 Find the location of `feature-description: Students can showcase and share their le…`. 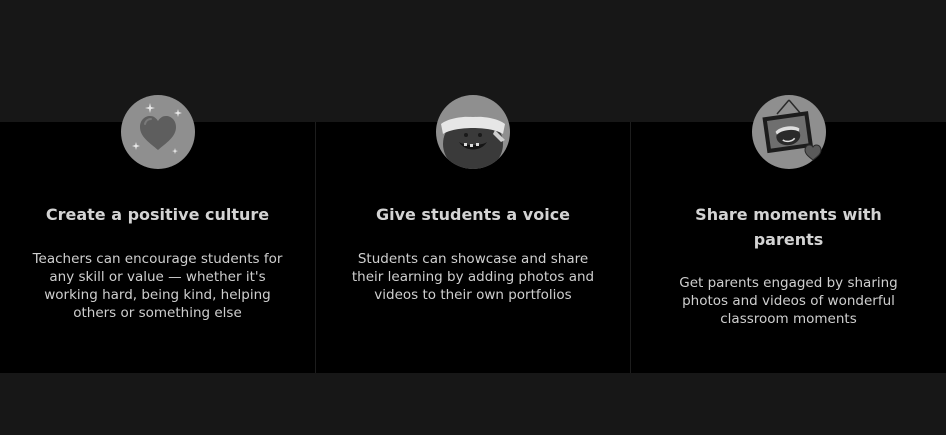

feature-description: Students can showcase and share their le… is located at coordinates (473, 277).